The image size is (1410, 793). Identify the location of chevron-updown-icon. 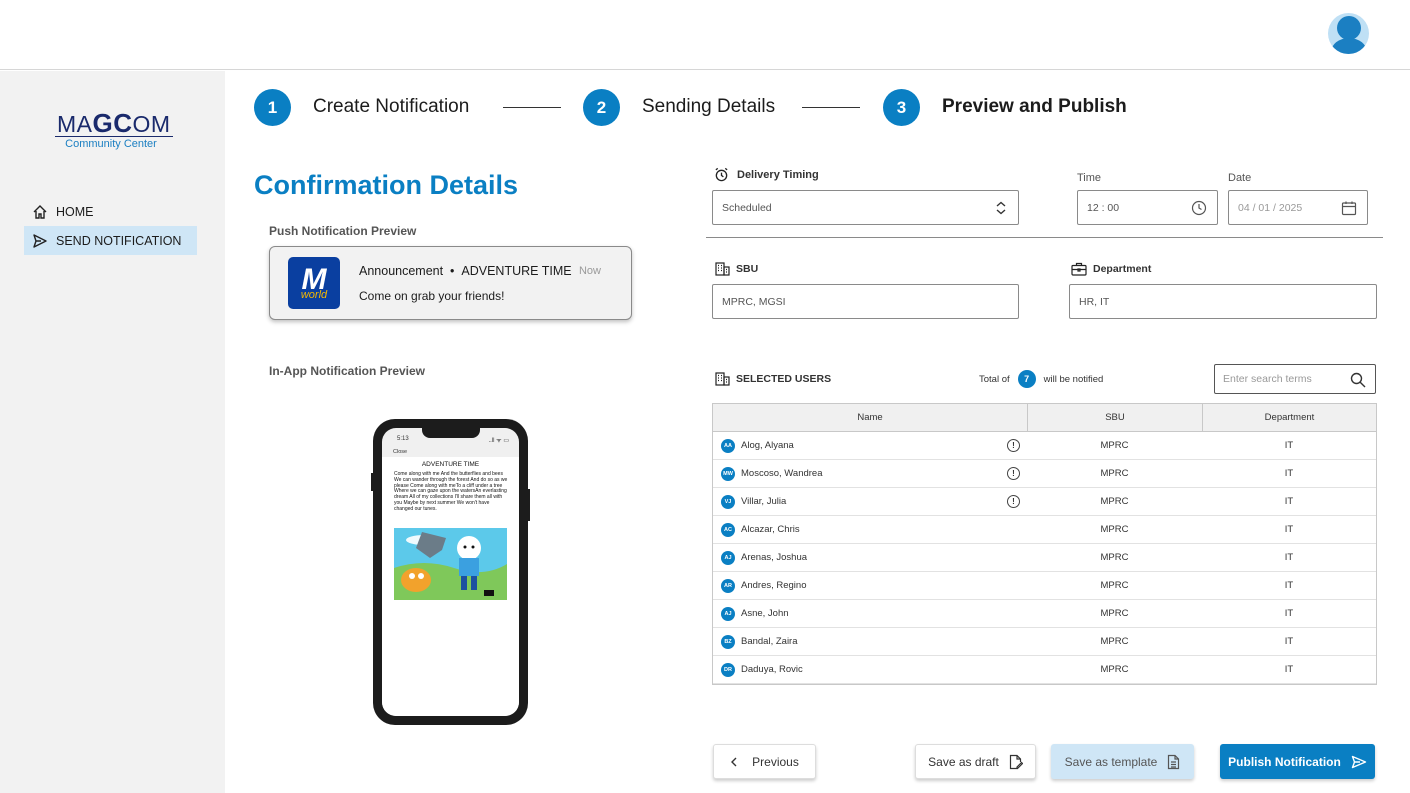
(1001, 208).